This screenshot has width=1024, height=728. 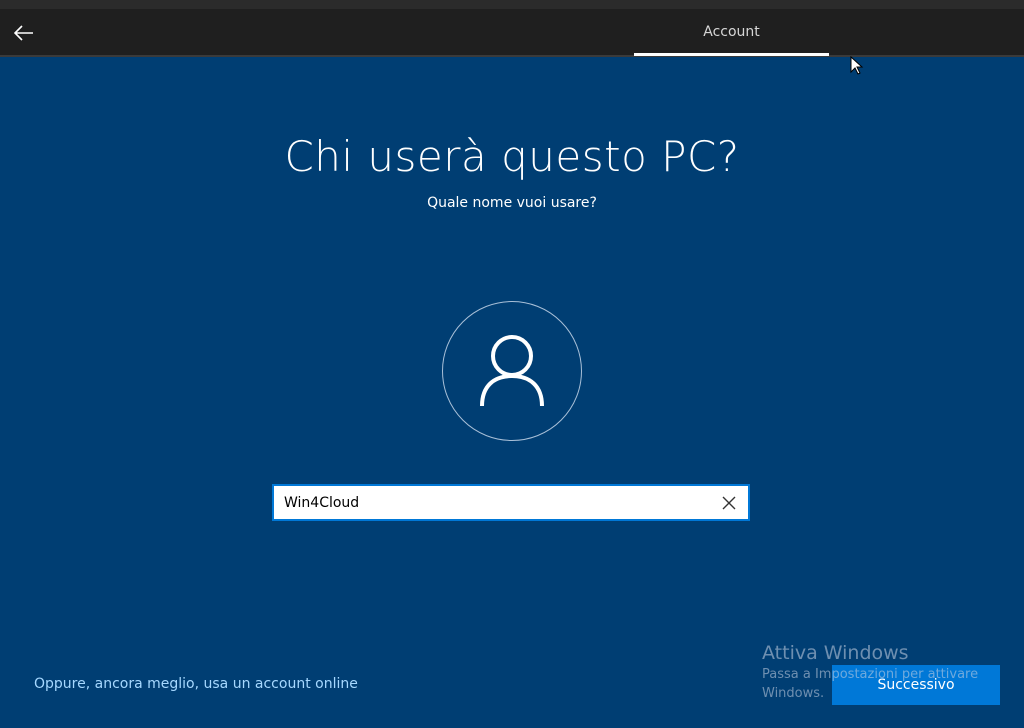 I want to click on next-button: Successivo, so click(x=916, y=685).